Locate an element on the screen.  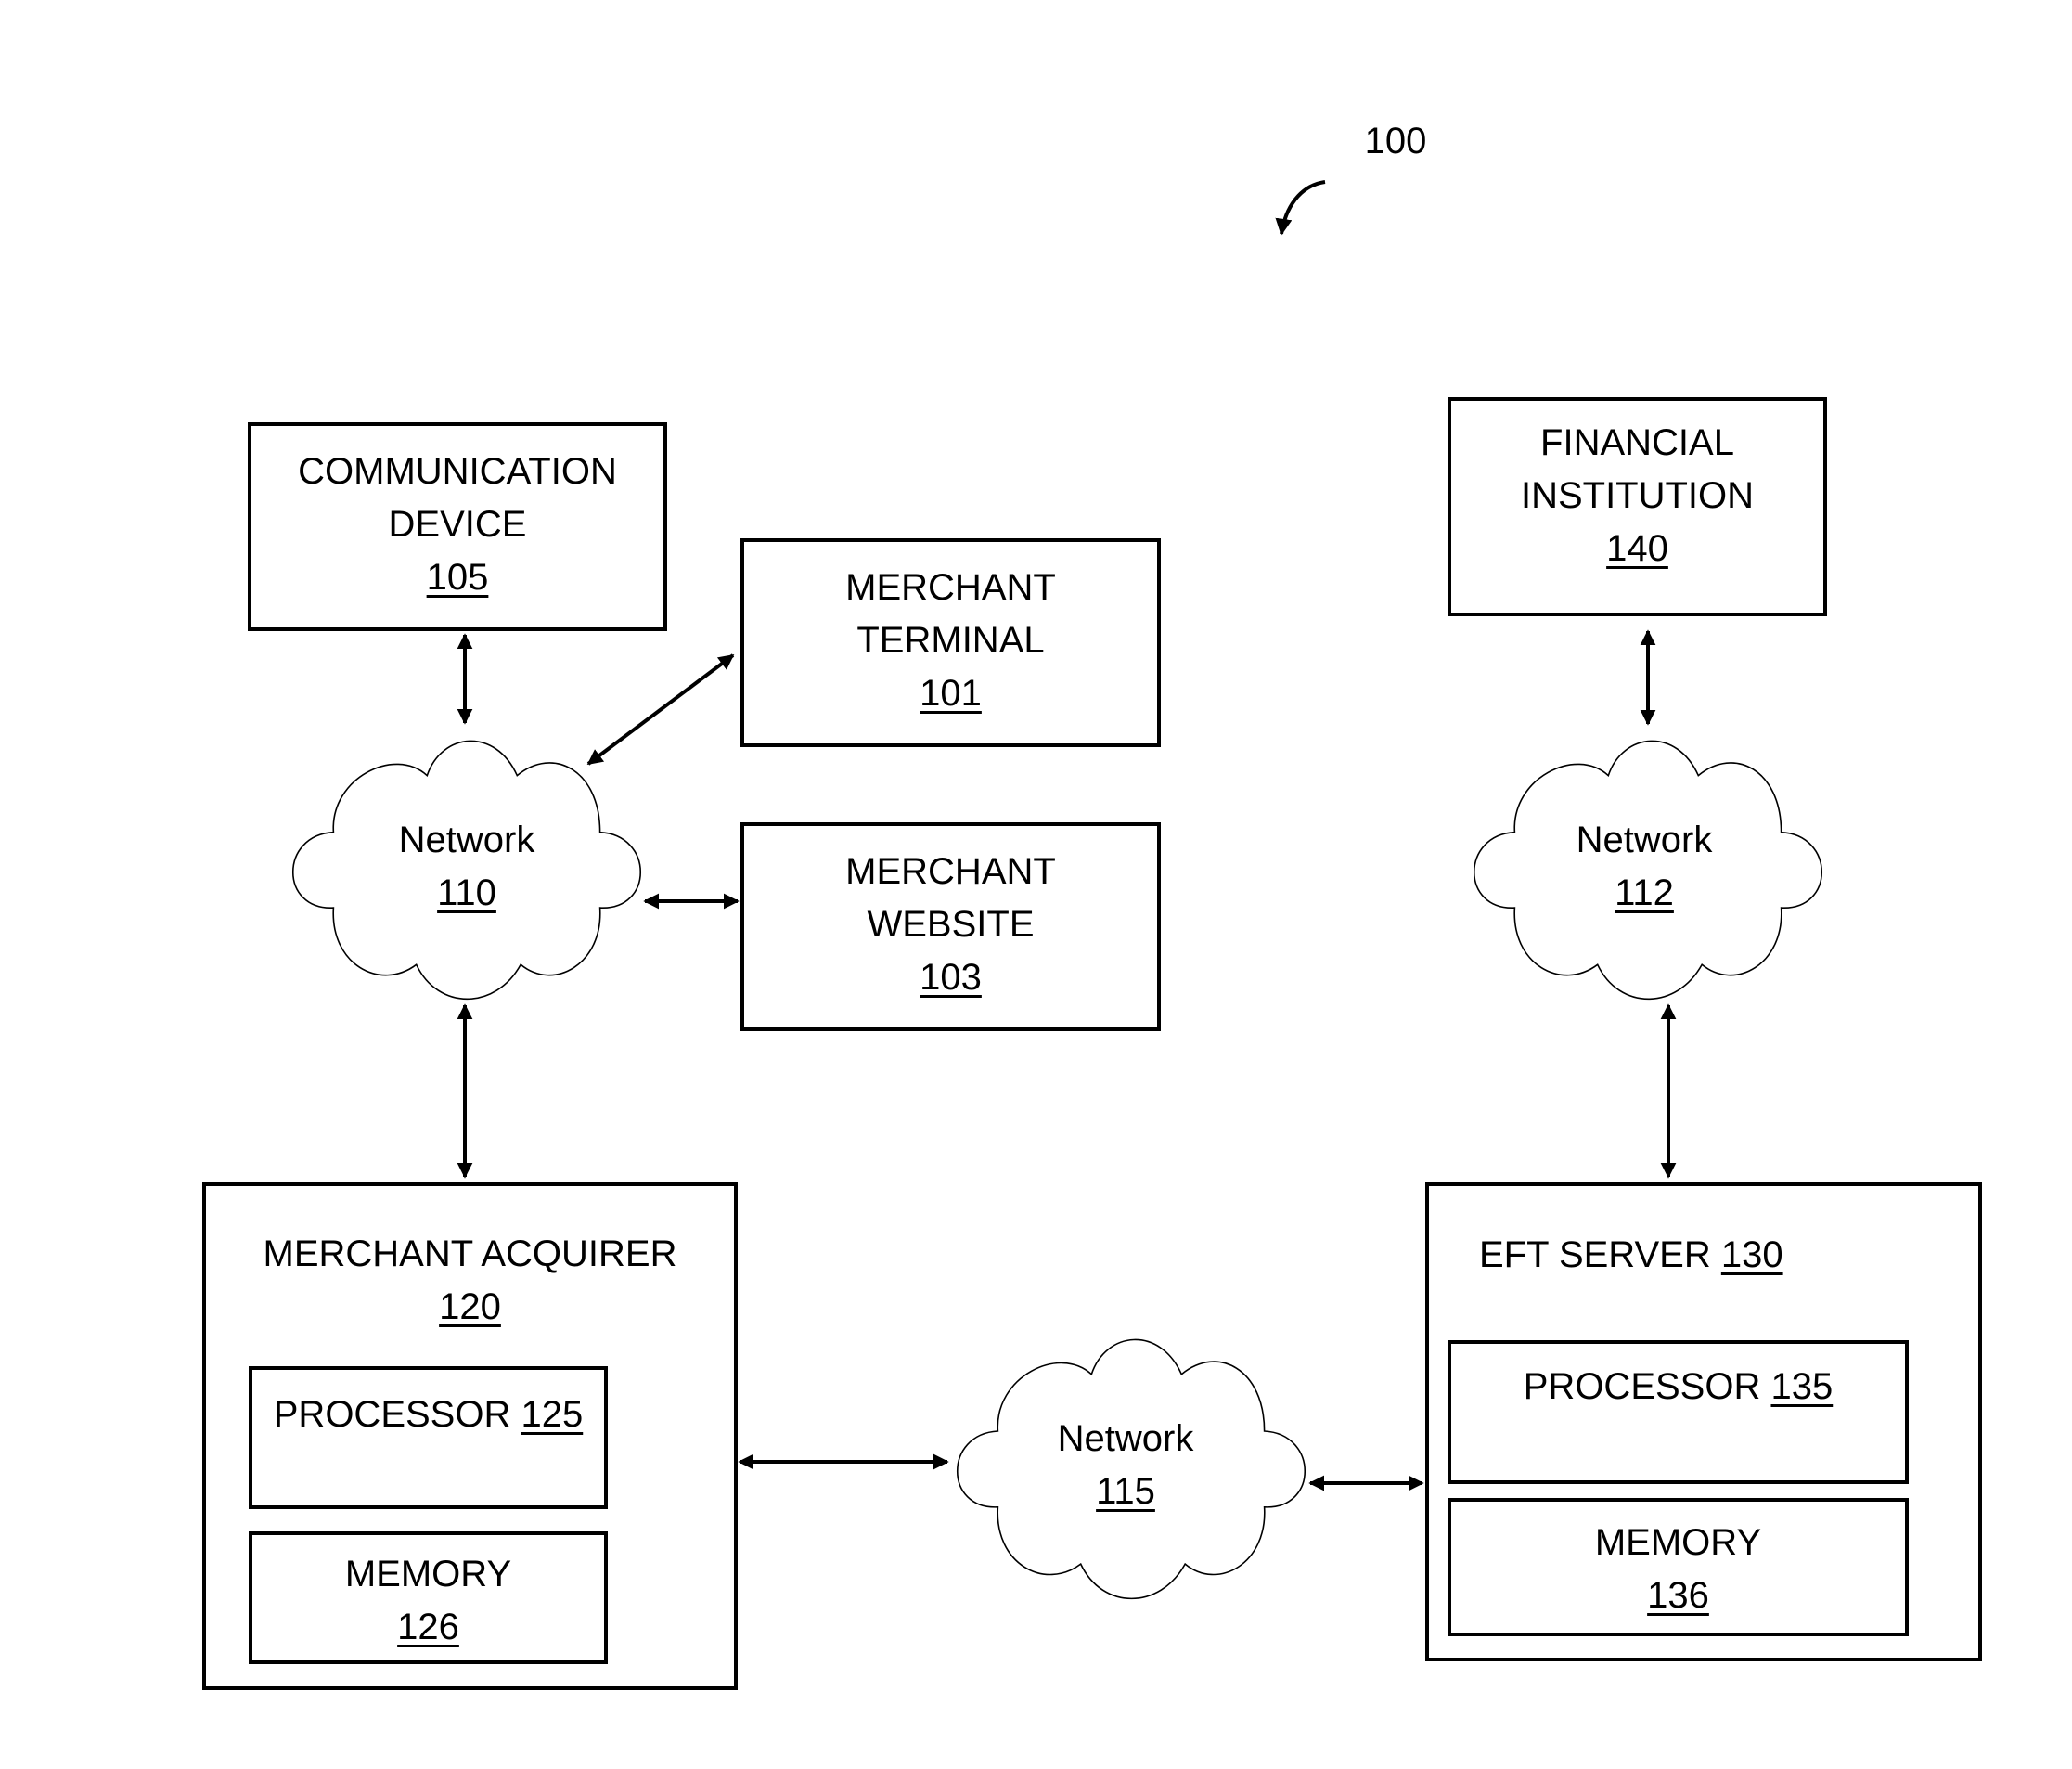
merchant-terminal-label-line1: MERCHANT is located at coordinates (950, 587).